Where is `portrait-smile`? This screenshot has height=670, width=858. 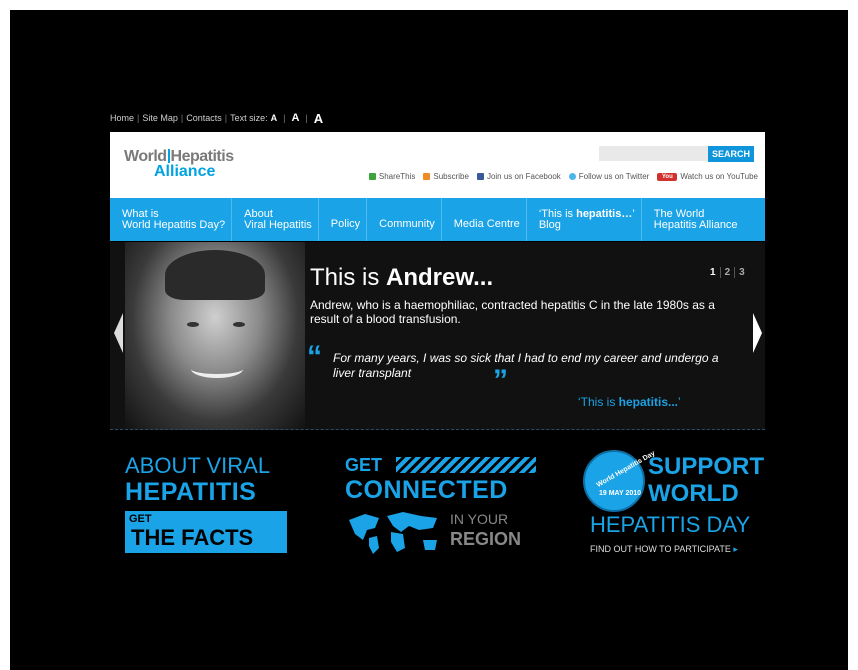
portrait-smile is located at coordinates (217, 369).